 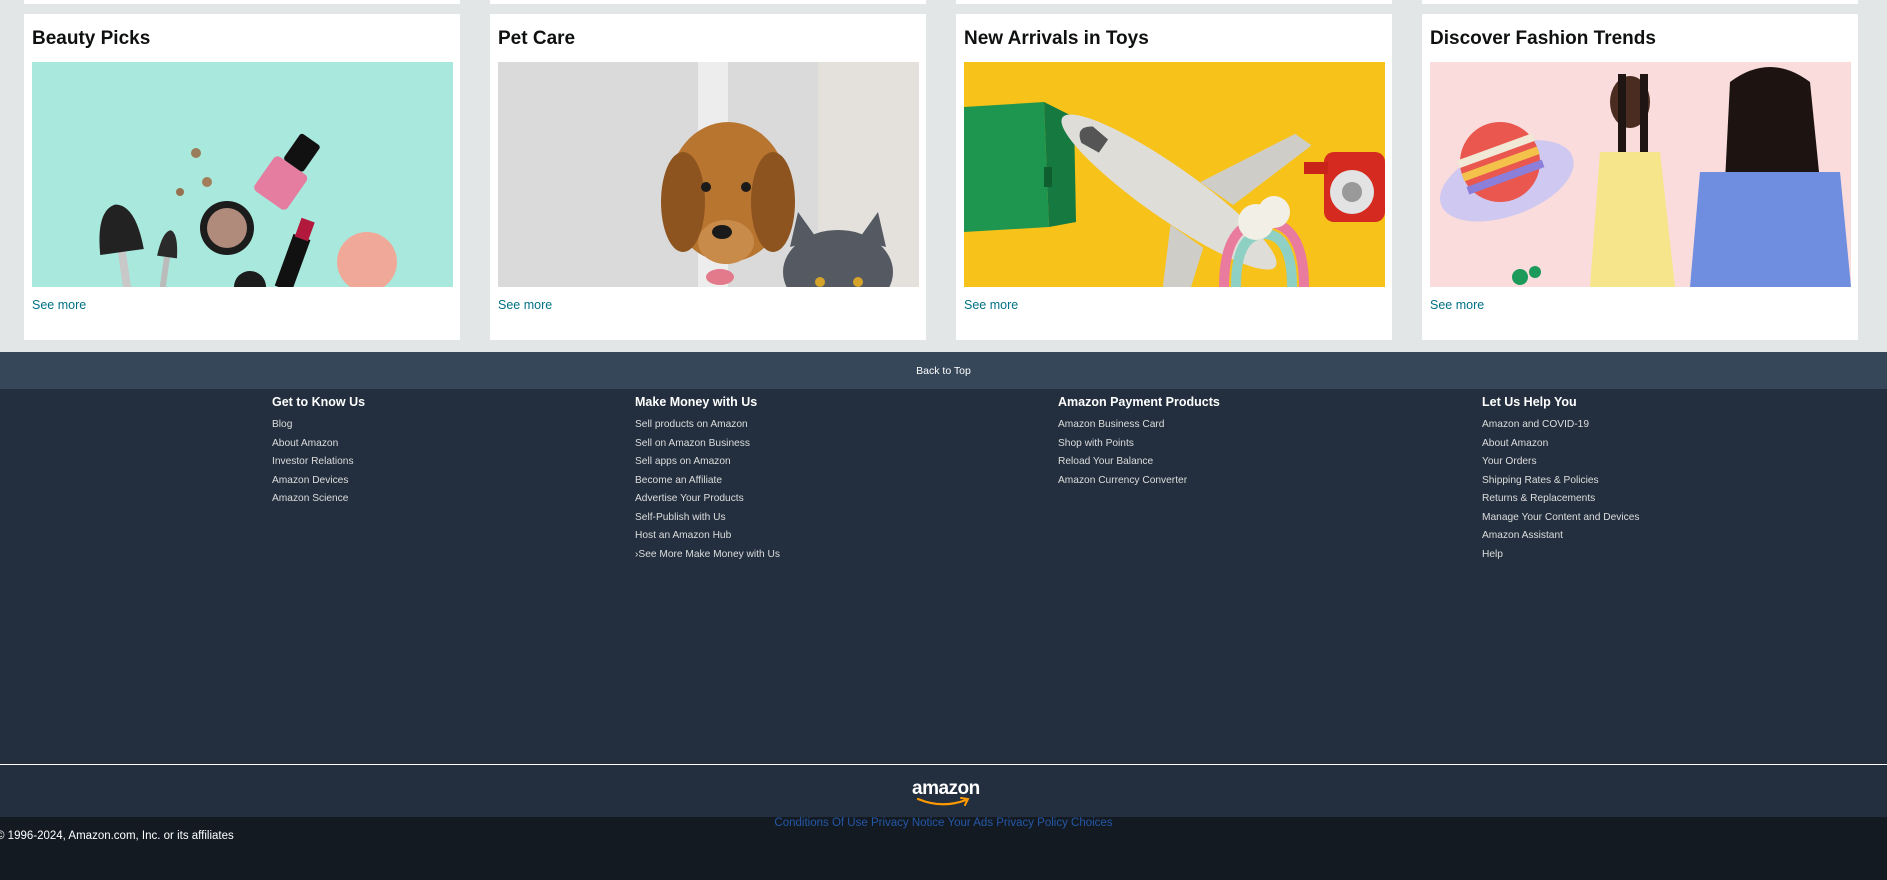 What do you see at coordinates (707, 499) in the screenshot?
I see `footer-link: Advertise Your Products` at bounding box center [707, 499].